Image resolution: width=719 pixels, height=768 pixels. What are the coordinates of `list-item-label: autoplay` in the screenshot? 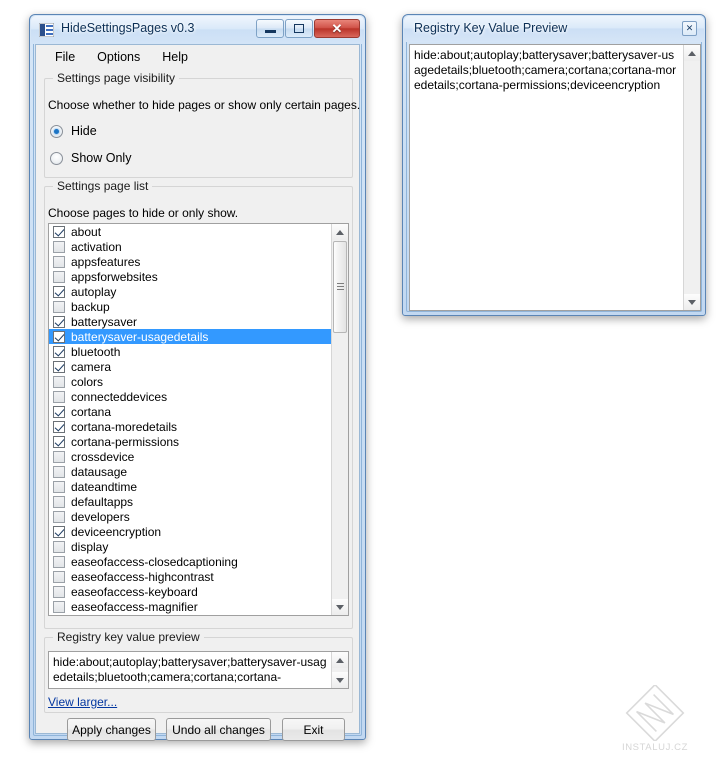 It's located at (94, 291).